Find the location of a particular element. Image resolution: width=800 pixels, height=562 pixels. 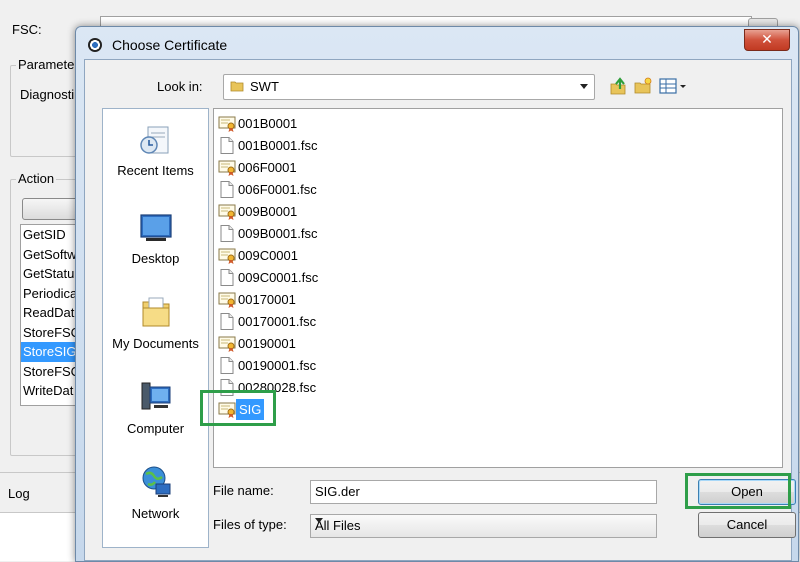

folder-icon is located at coordinates (237, 86).